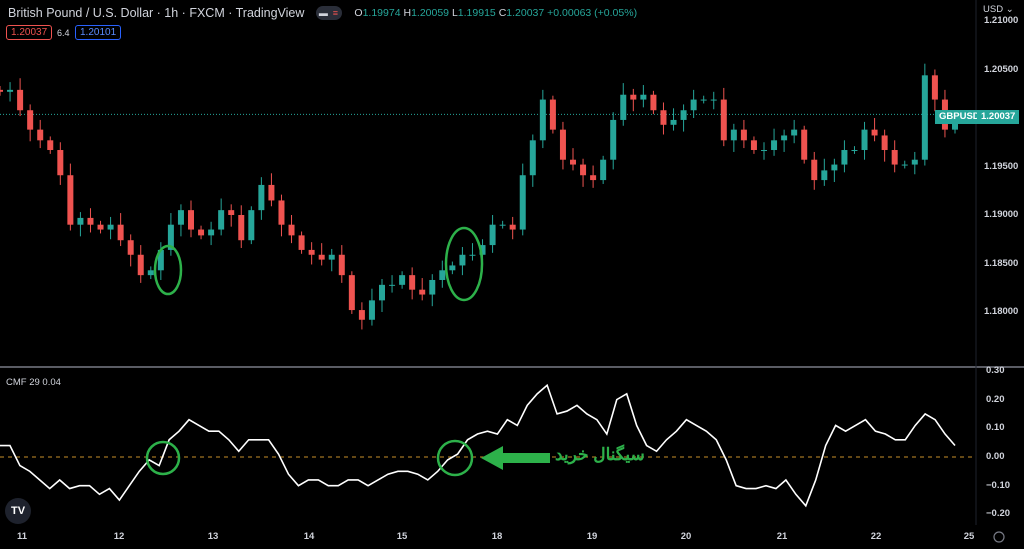 Image resolution: width=1024 pixels, height=549 pixels. Describe the element at coordinates (119, 536) in the screenshot. I see `time-tick: 12` at that location.